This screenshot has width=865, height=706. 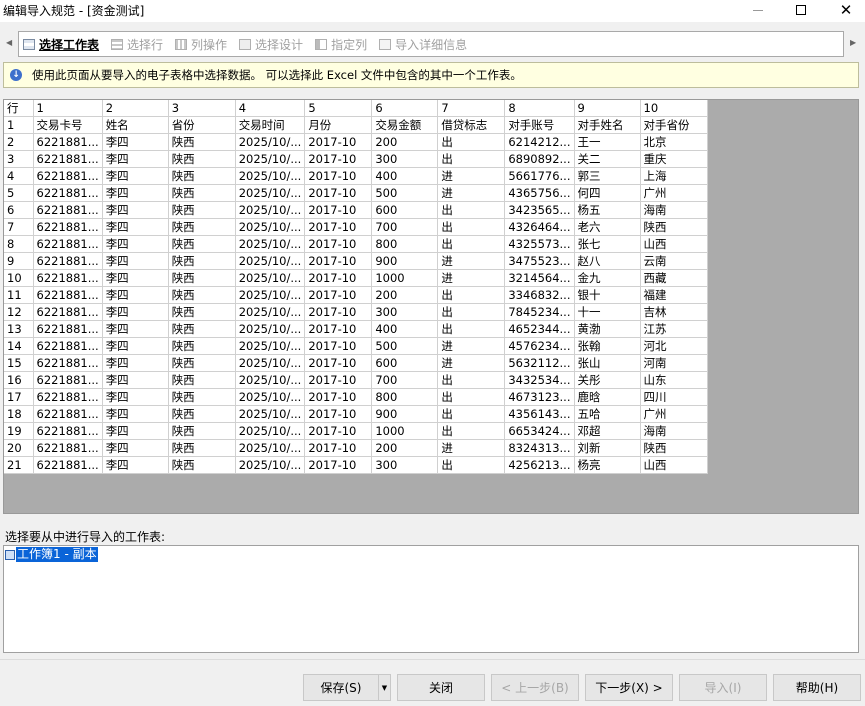 I want to click on close-window-button: ✕, so click(x=844, y=10).